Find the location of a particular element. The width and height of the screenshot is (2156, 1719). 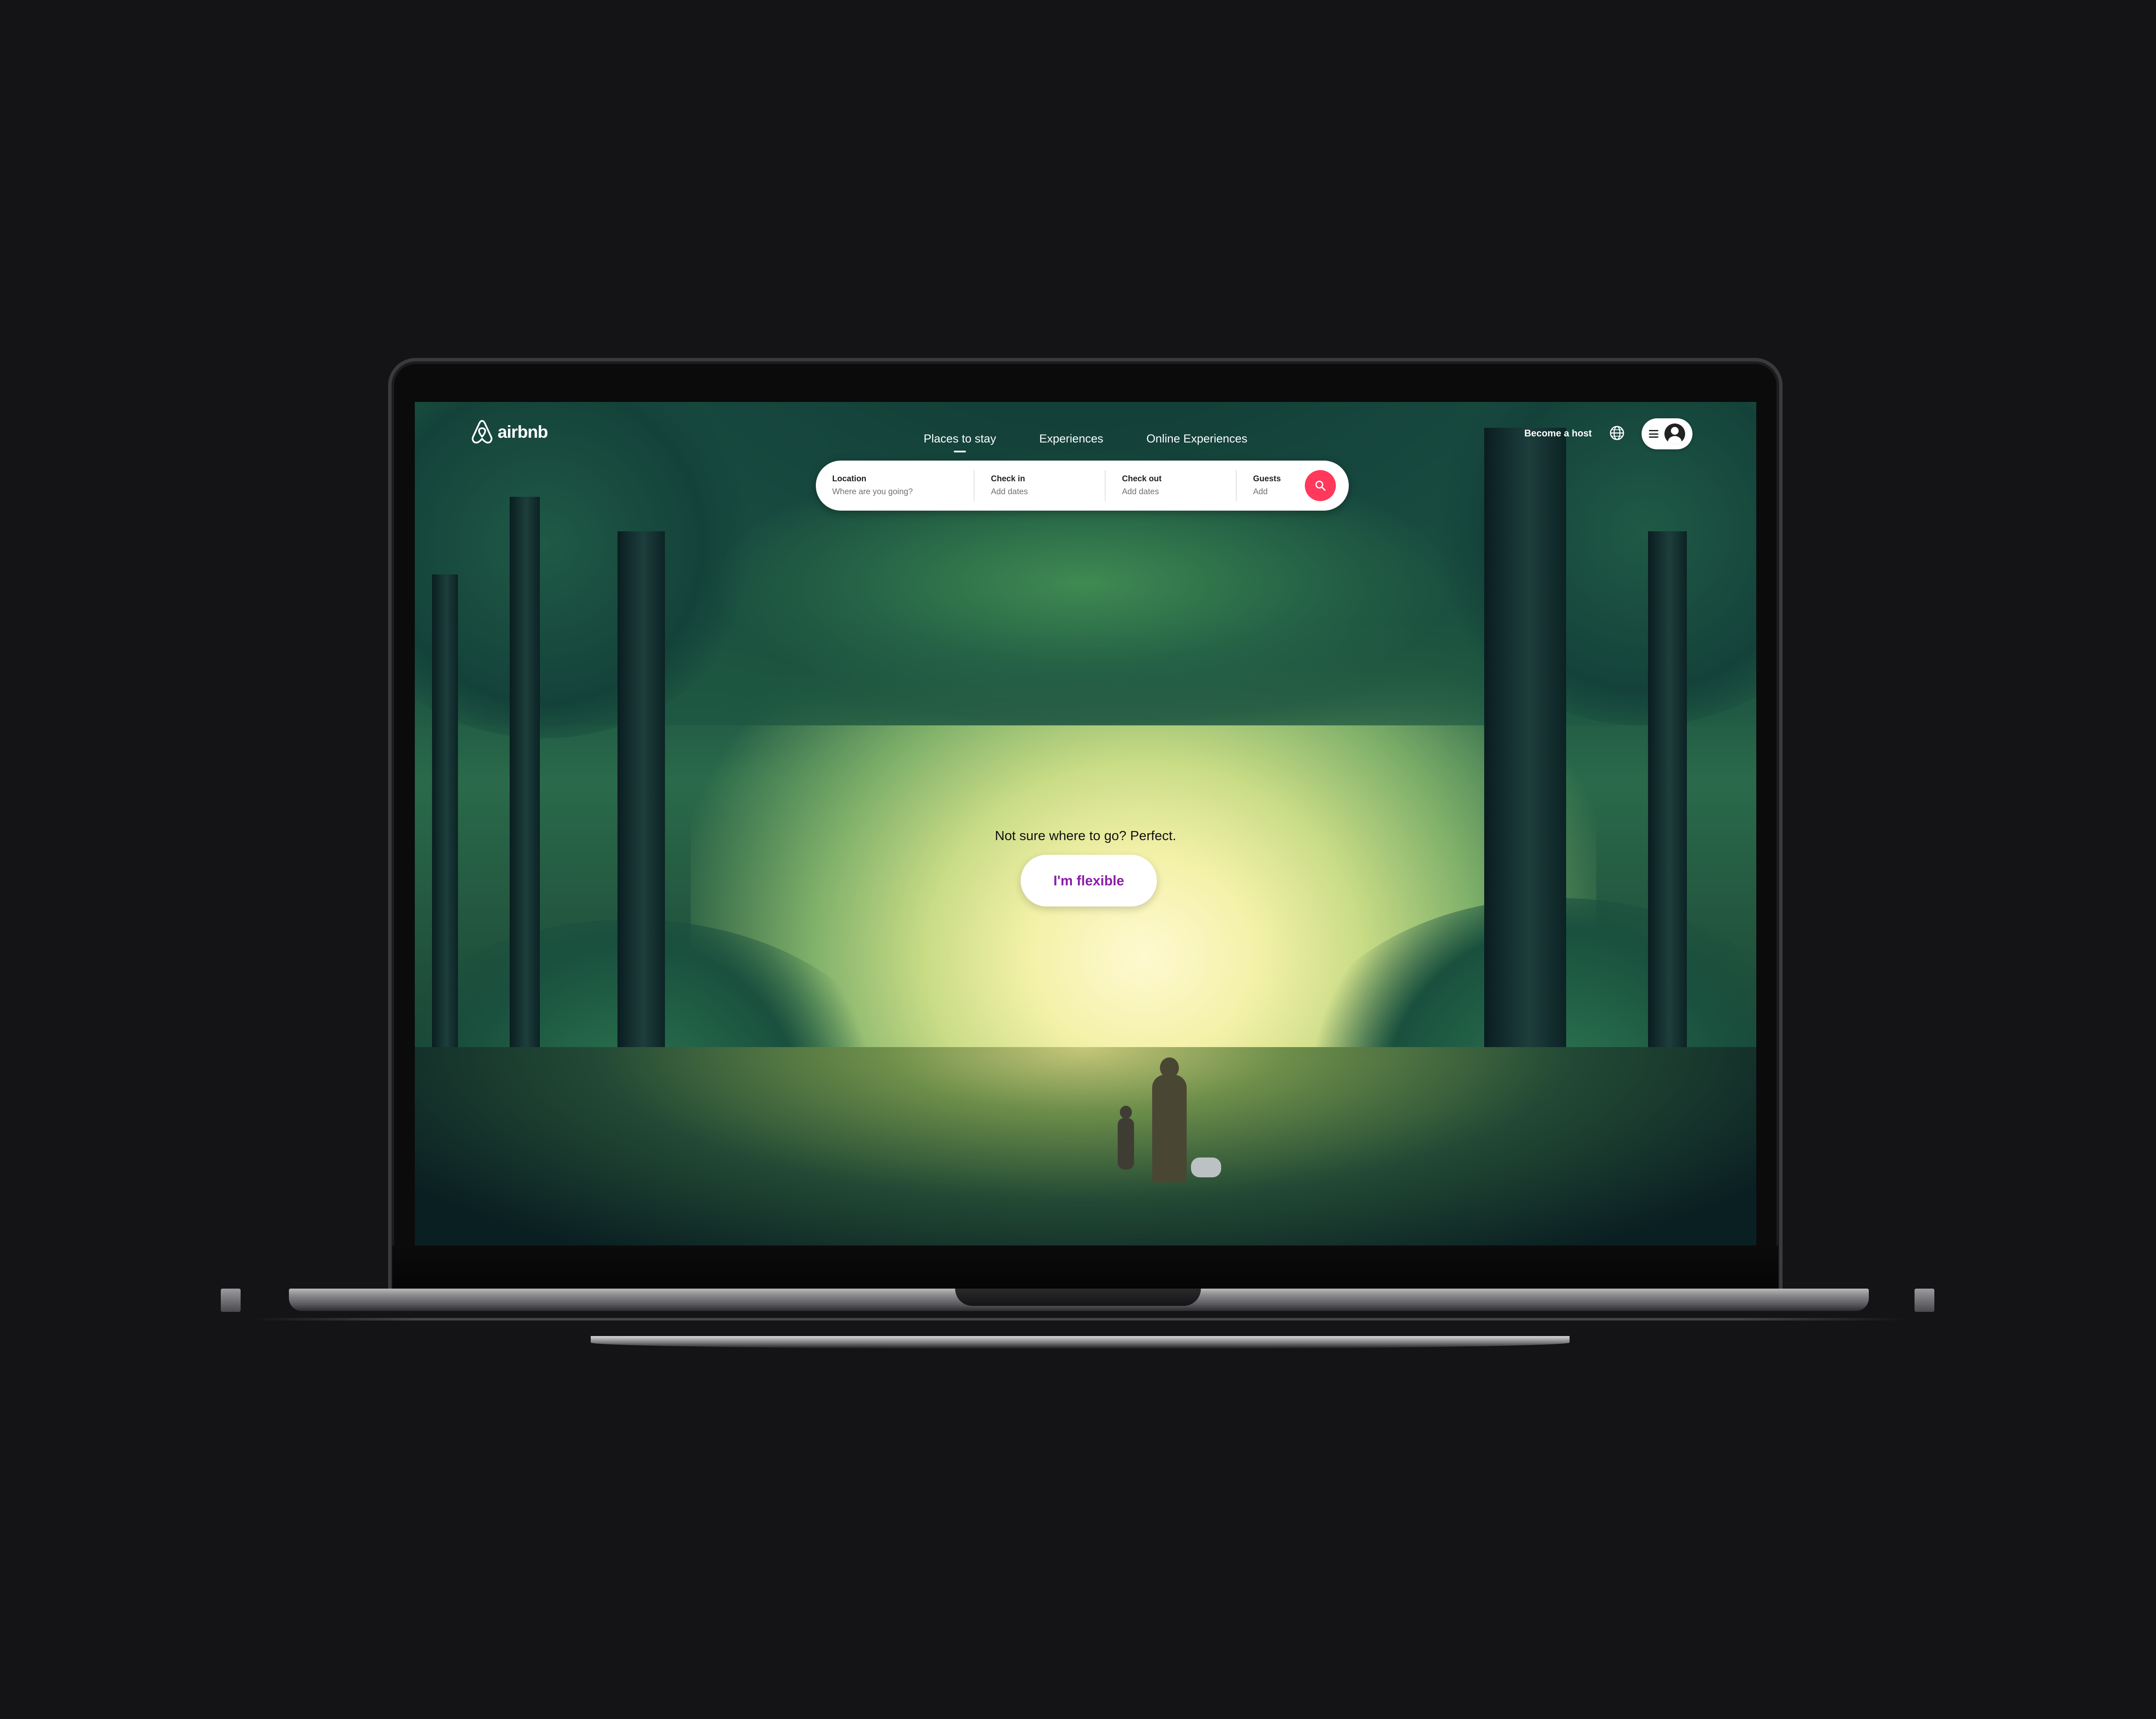

laptop-notch is located at coordinates (1078, 1297).